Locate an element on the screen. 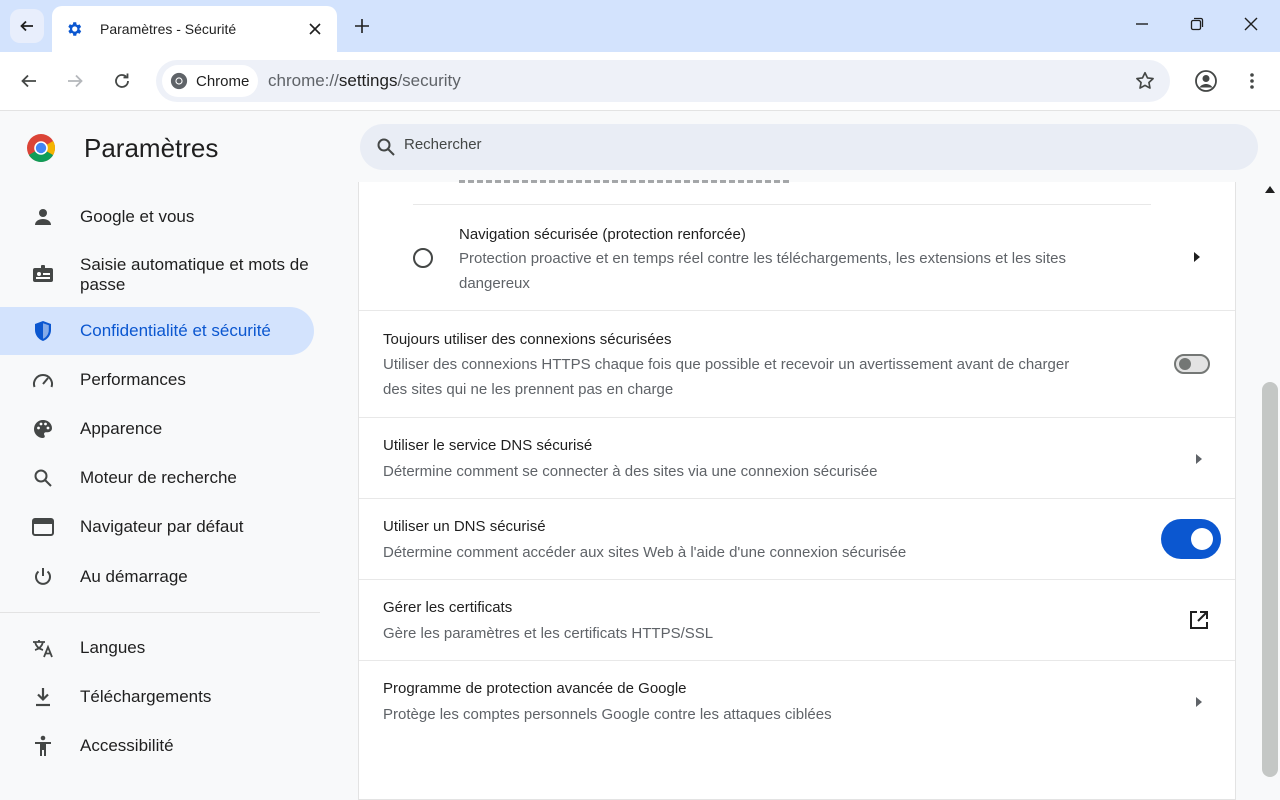 The image size is (1280, 800). person-icon is located at coordinates (43, 217).